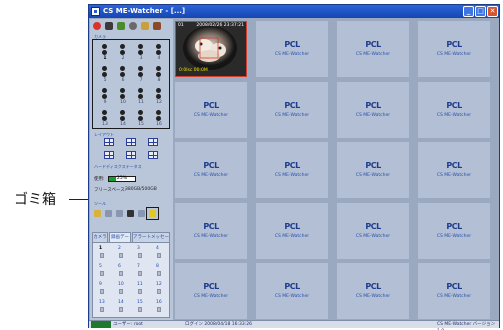 This screenshot has height=330, width=503. What do you see at coordinates (492, 11) in the screenshot?
I see `close-button: ✕` at bounding box center [492, 11].